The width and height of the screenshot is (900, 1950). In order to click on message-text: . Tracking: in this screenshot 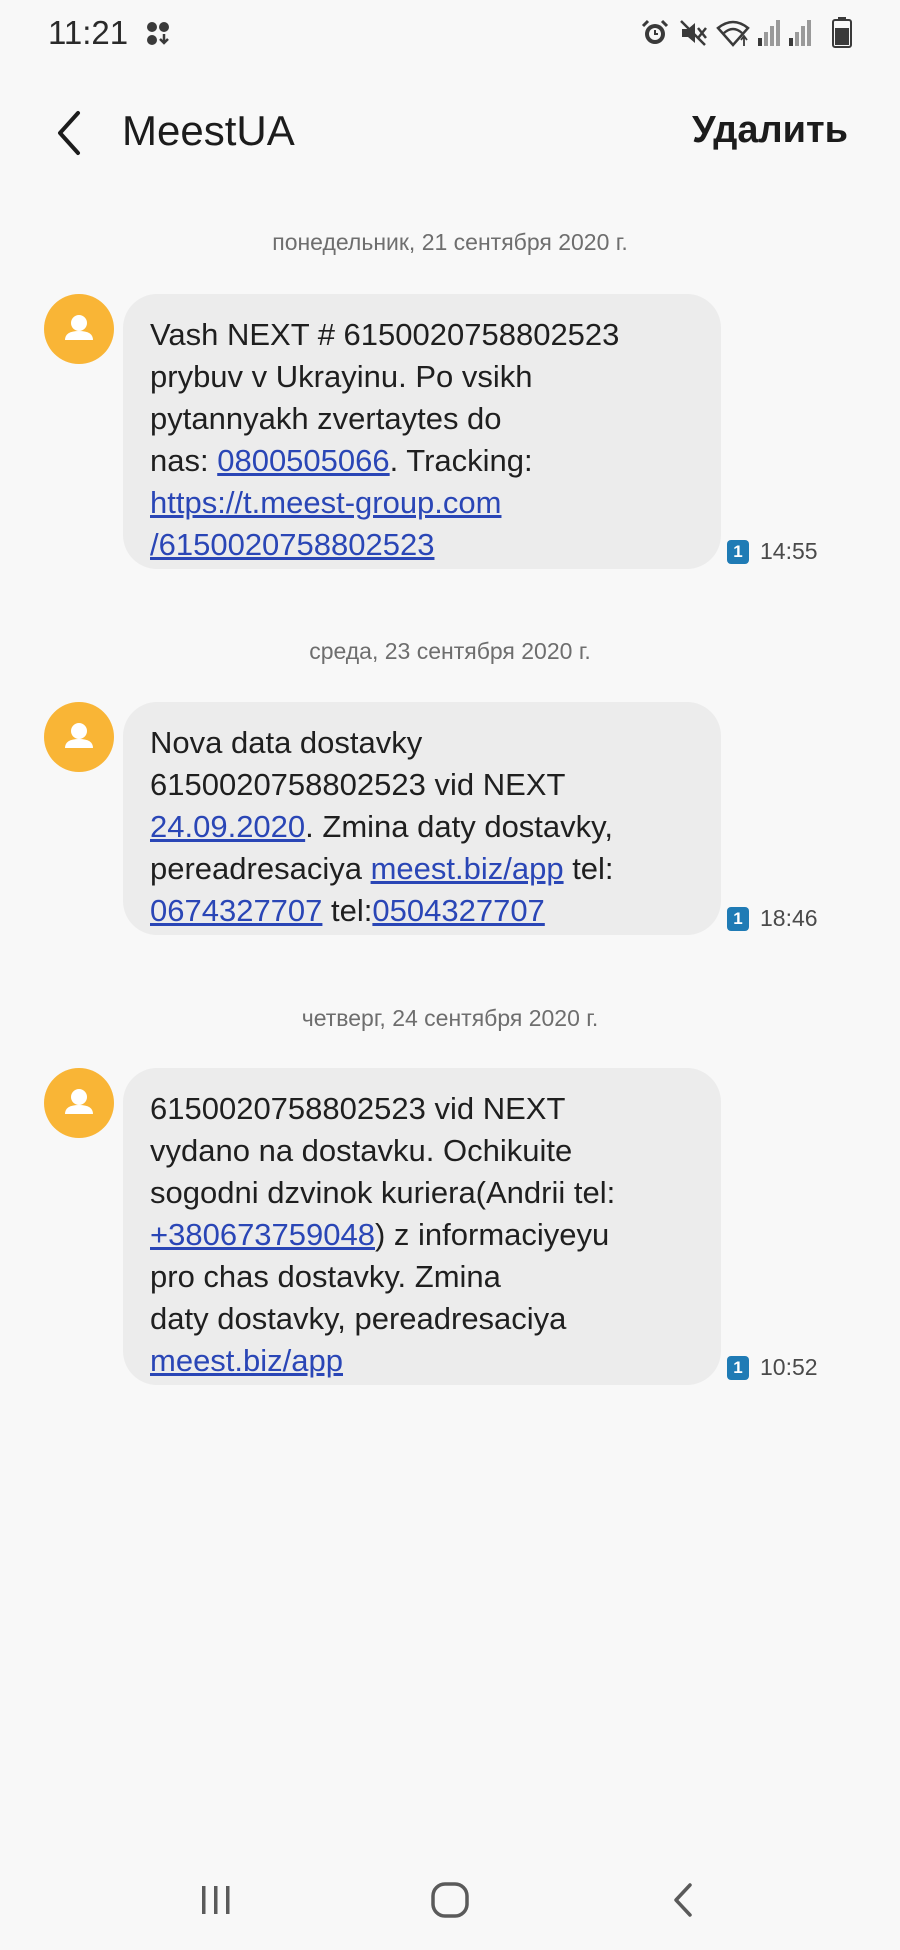, I will do `click(461, 460)`.